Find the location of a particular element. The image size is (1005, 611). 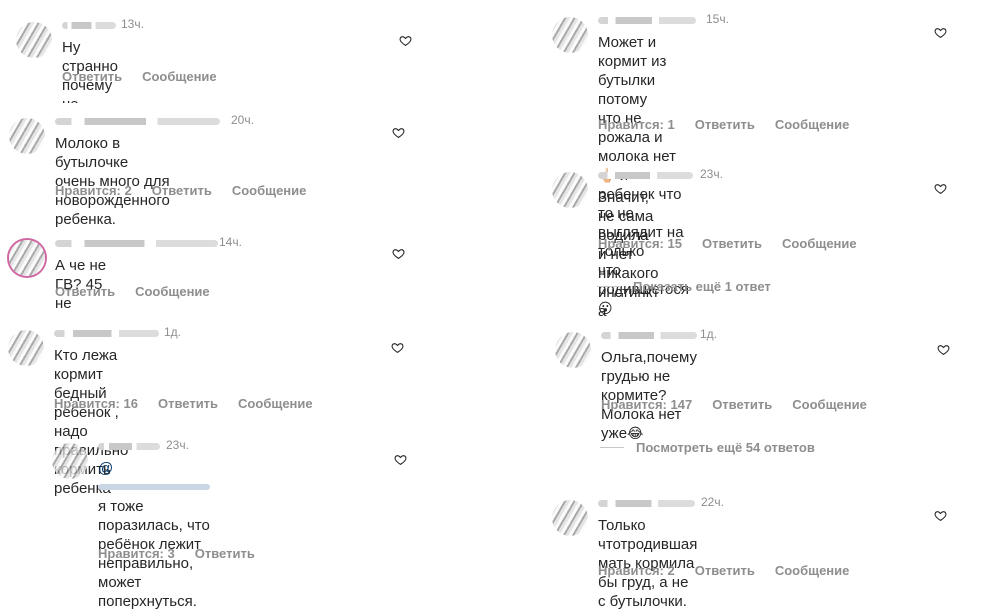

likes-count: Нравится: 1 is located at coordinates (636, 124).